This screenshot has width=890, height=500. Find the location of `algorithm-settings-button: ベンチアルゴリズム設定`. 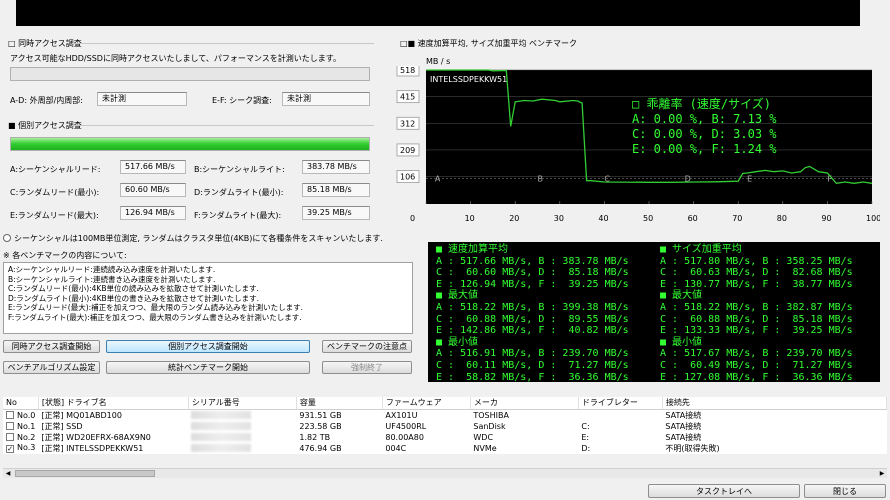

algorithm-settings-button: ベンチアルゴリズム設定 is located at coordinates (51, 367).